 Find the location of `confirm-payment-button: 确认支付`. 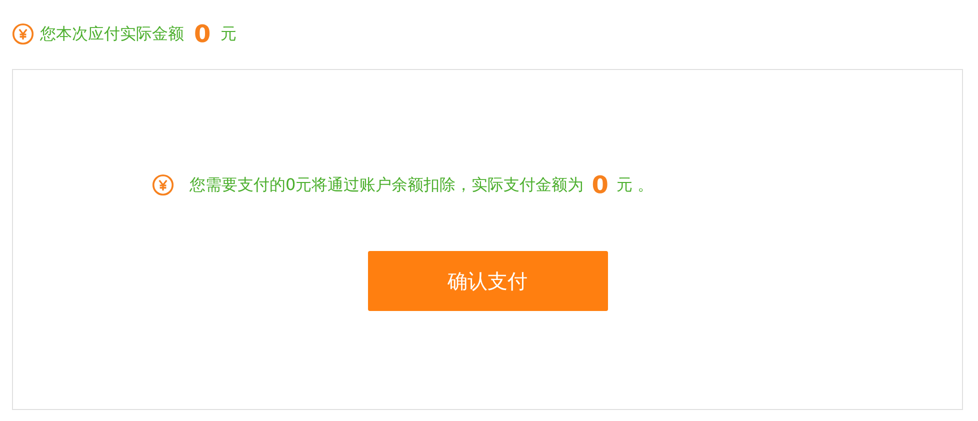

confirm-payment-button: 确认支付 is located at coordinates (488, 281).